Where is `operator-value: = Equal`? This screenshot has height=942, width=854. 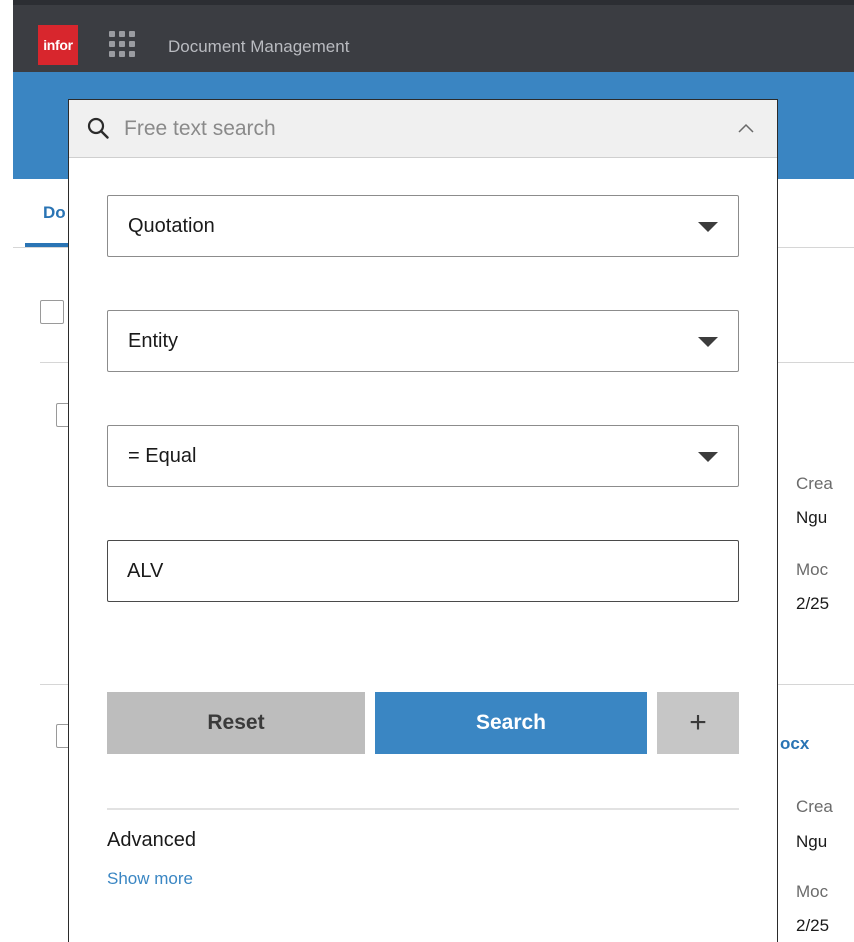
operator-value: = Equal is located at coordinates (162, 456).